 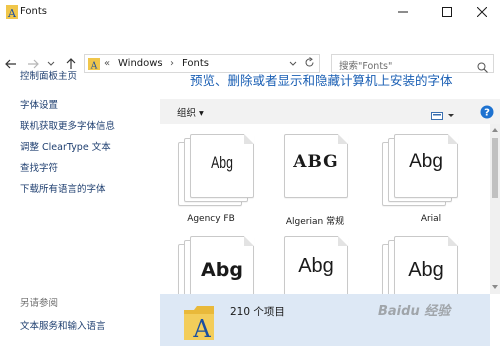 I want to click on control-panel-home-link: 控制面板主页, so click(x=48, y=75).